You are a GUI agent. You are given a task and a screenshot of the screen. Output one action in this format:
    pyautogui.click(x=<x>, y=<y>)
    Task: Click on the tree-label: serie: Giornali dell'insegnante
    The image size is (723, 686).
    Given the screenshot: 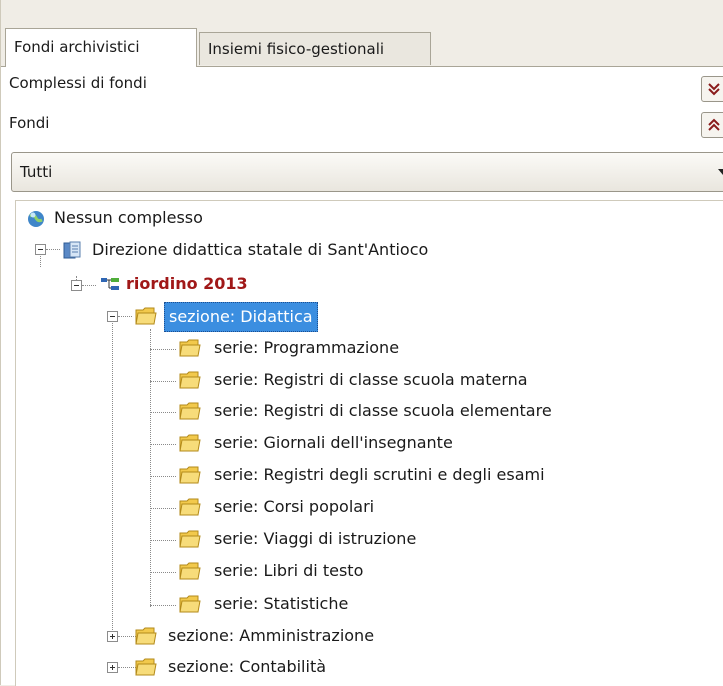 What is the action you would take?
    pyautogui.click(x=333, y=442)
    